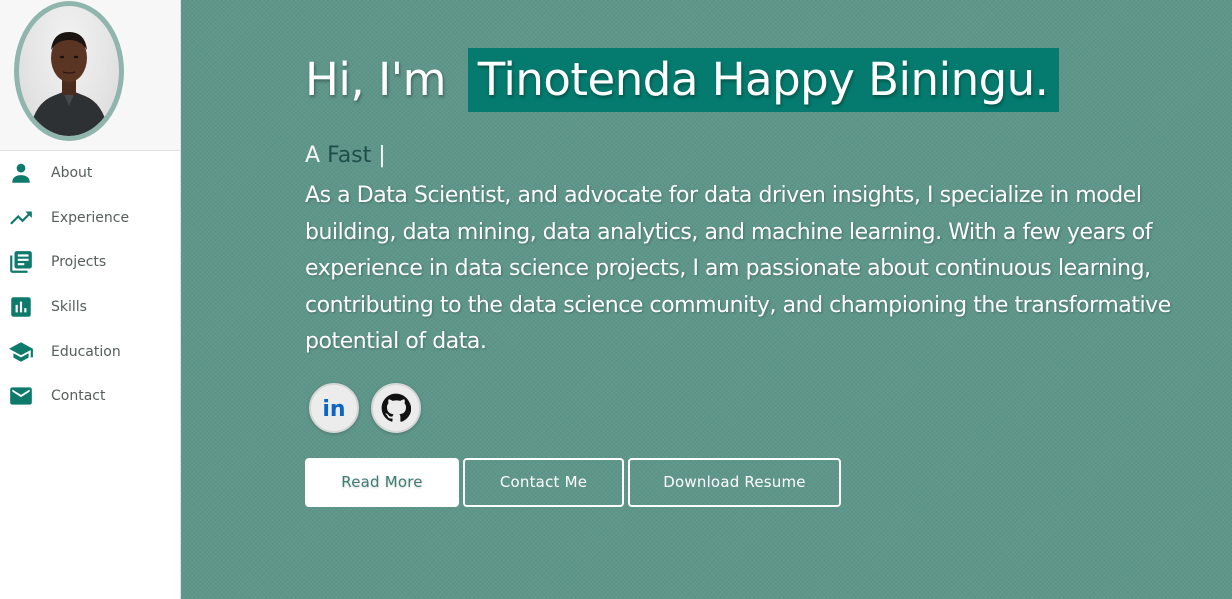 The image size is (1232, 599). What do you see at coordinates (90, 307) in the screenshot?
I see `sidebar-item-skills: Skills` at bounding box center [90, 307].